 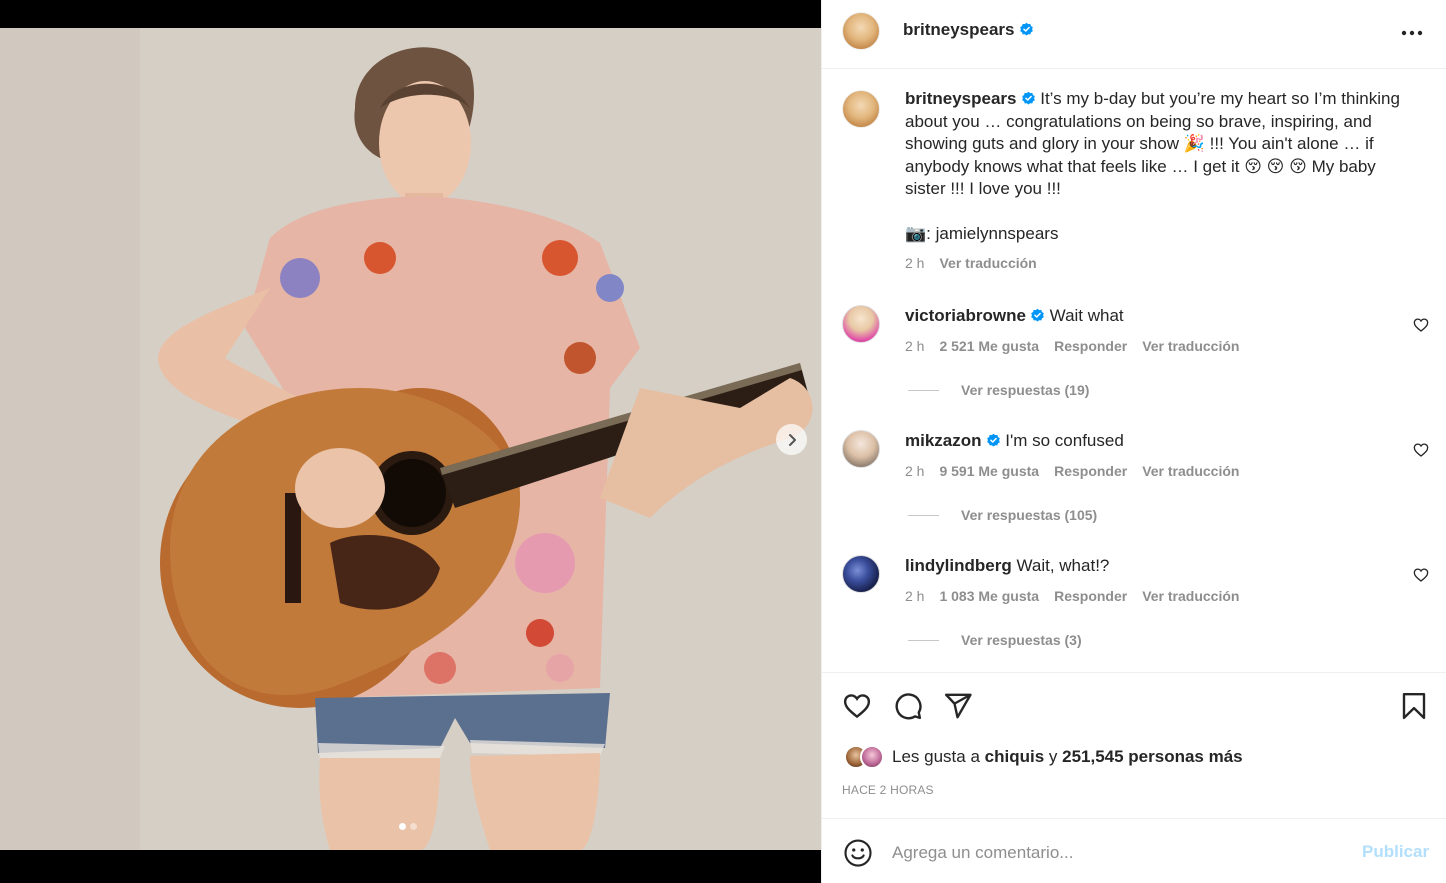 I want to click on likers-avatars, so click(x=867, y=757).